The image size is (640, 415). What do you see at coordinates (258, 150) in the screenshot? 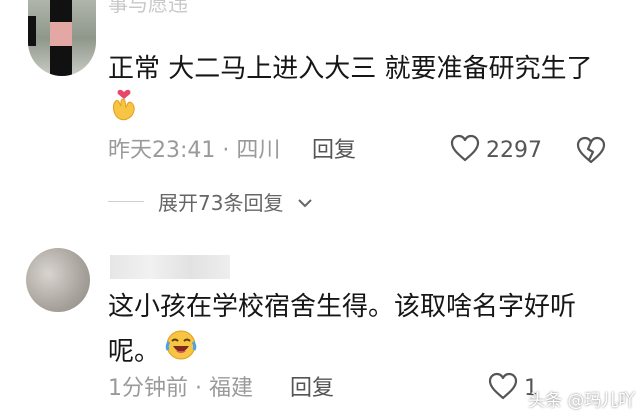
I see `comment-location: 四川` at bounding box center [258, 150].